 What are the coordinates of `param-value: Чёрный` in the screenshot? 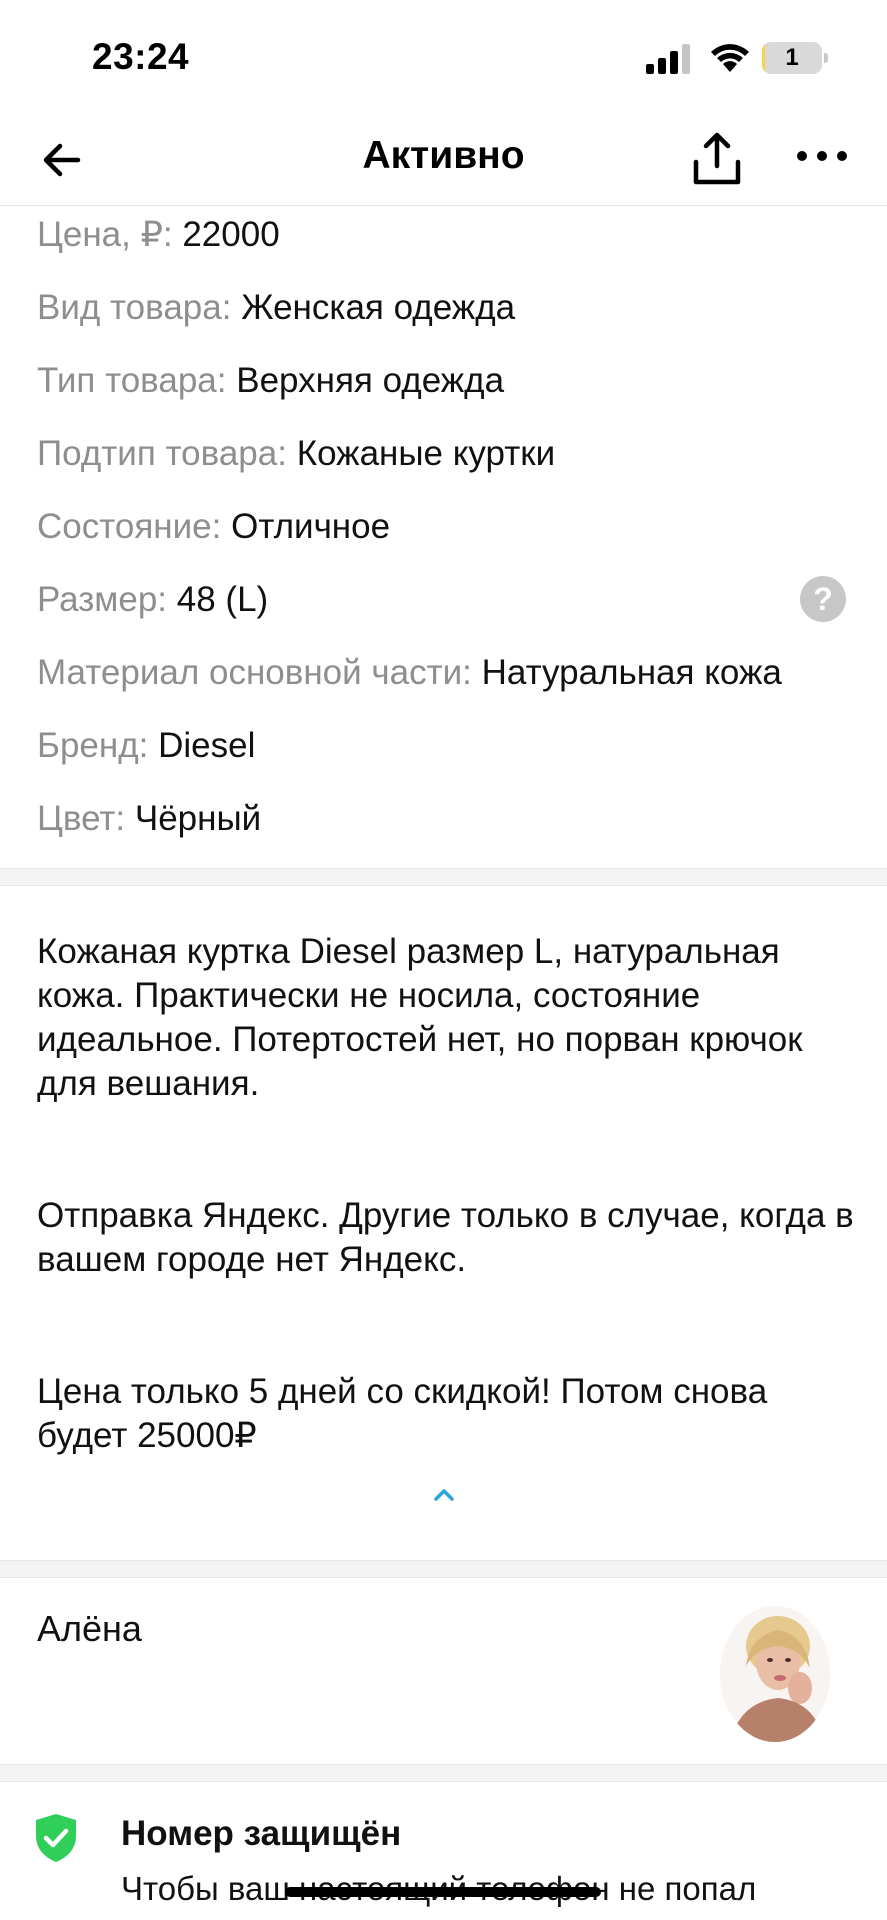 It's located at (198, 818).